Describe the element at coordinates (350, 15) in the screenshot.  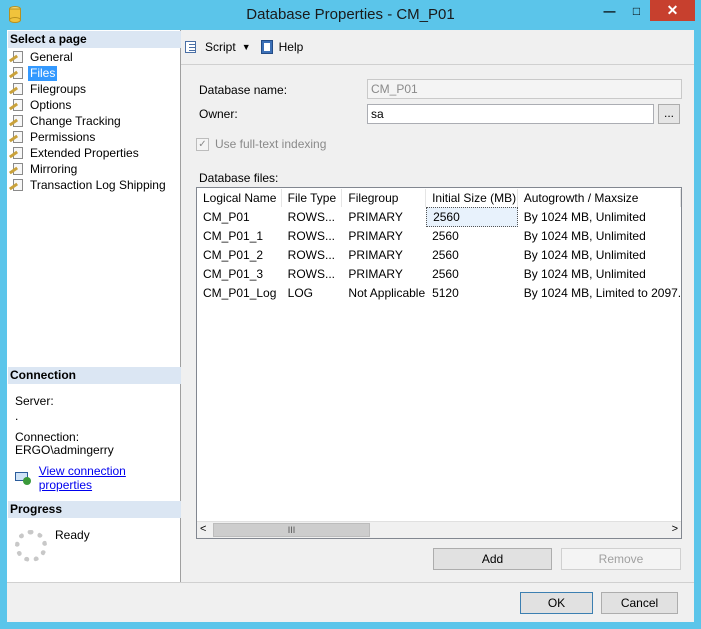
I see `title-bar: Database Properties - CM_P01 — □ ✕` at that location.